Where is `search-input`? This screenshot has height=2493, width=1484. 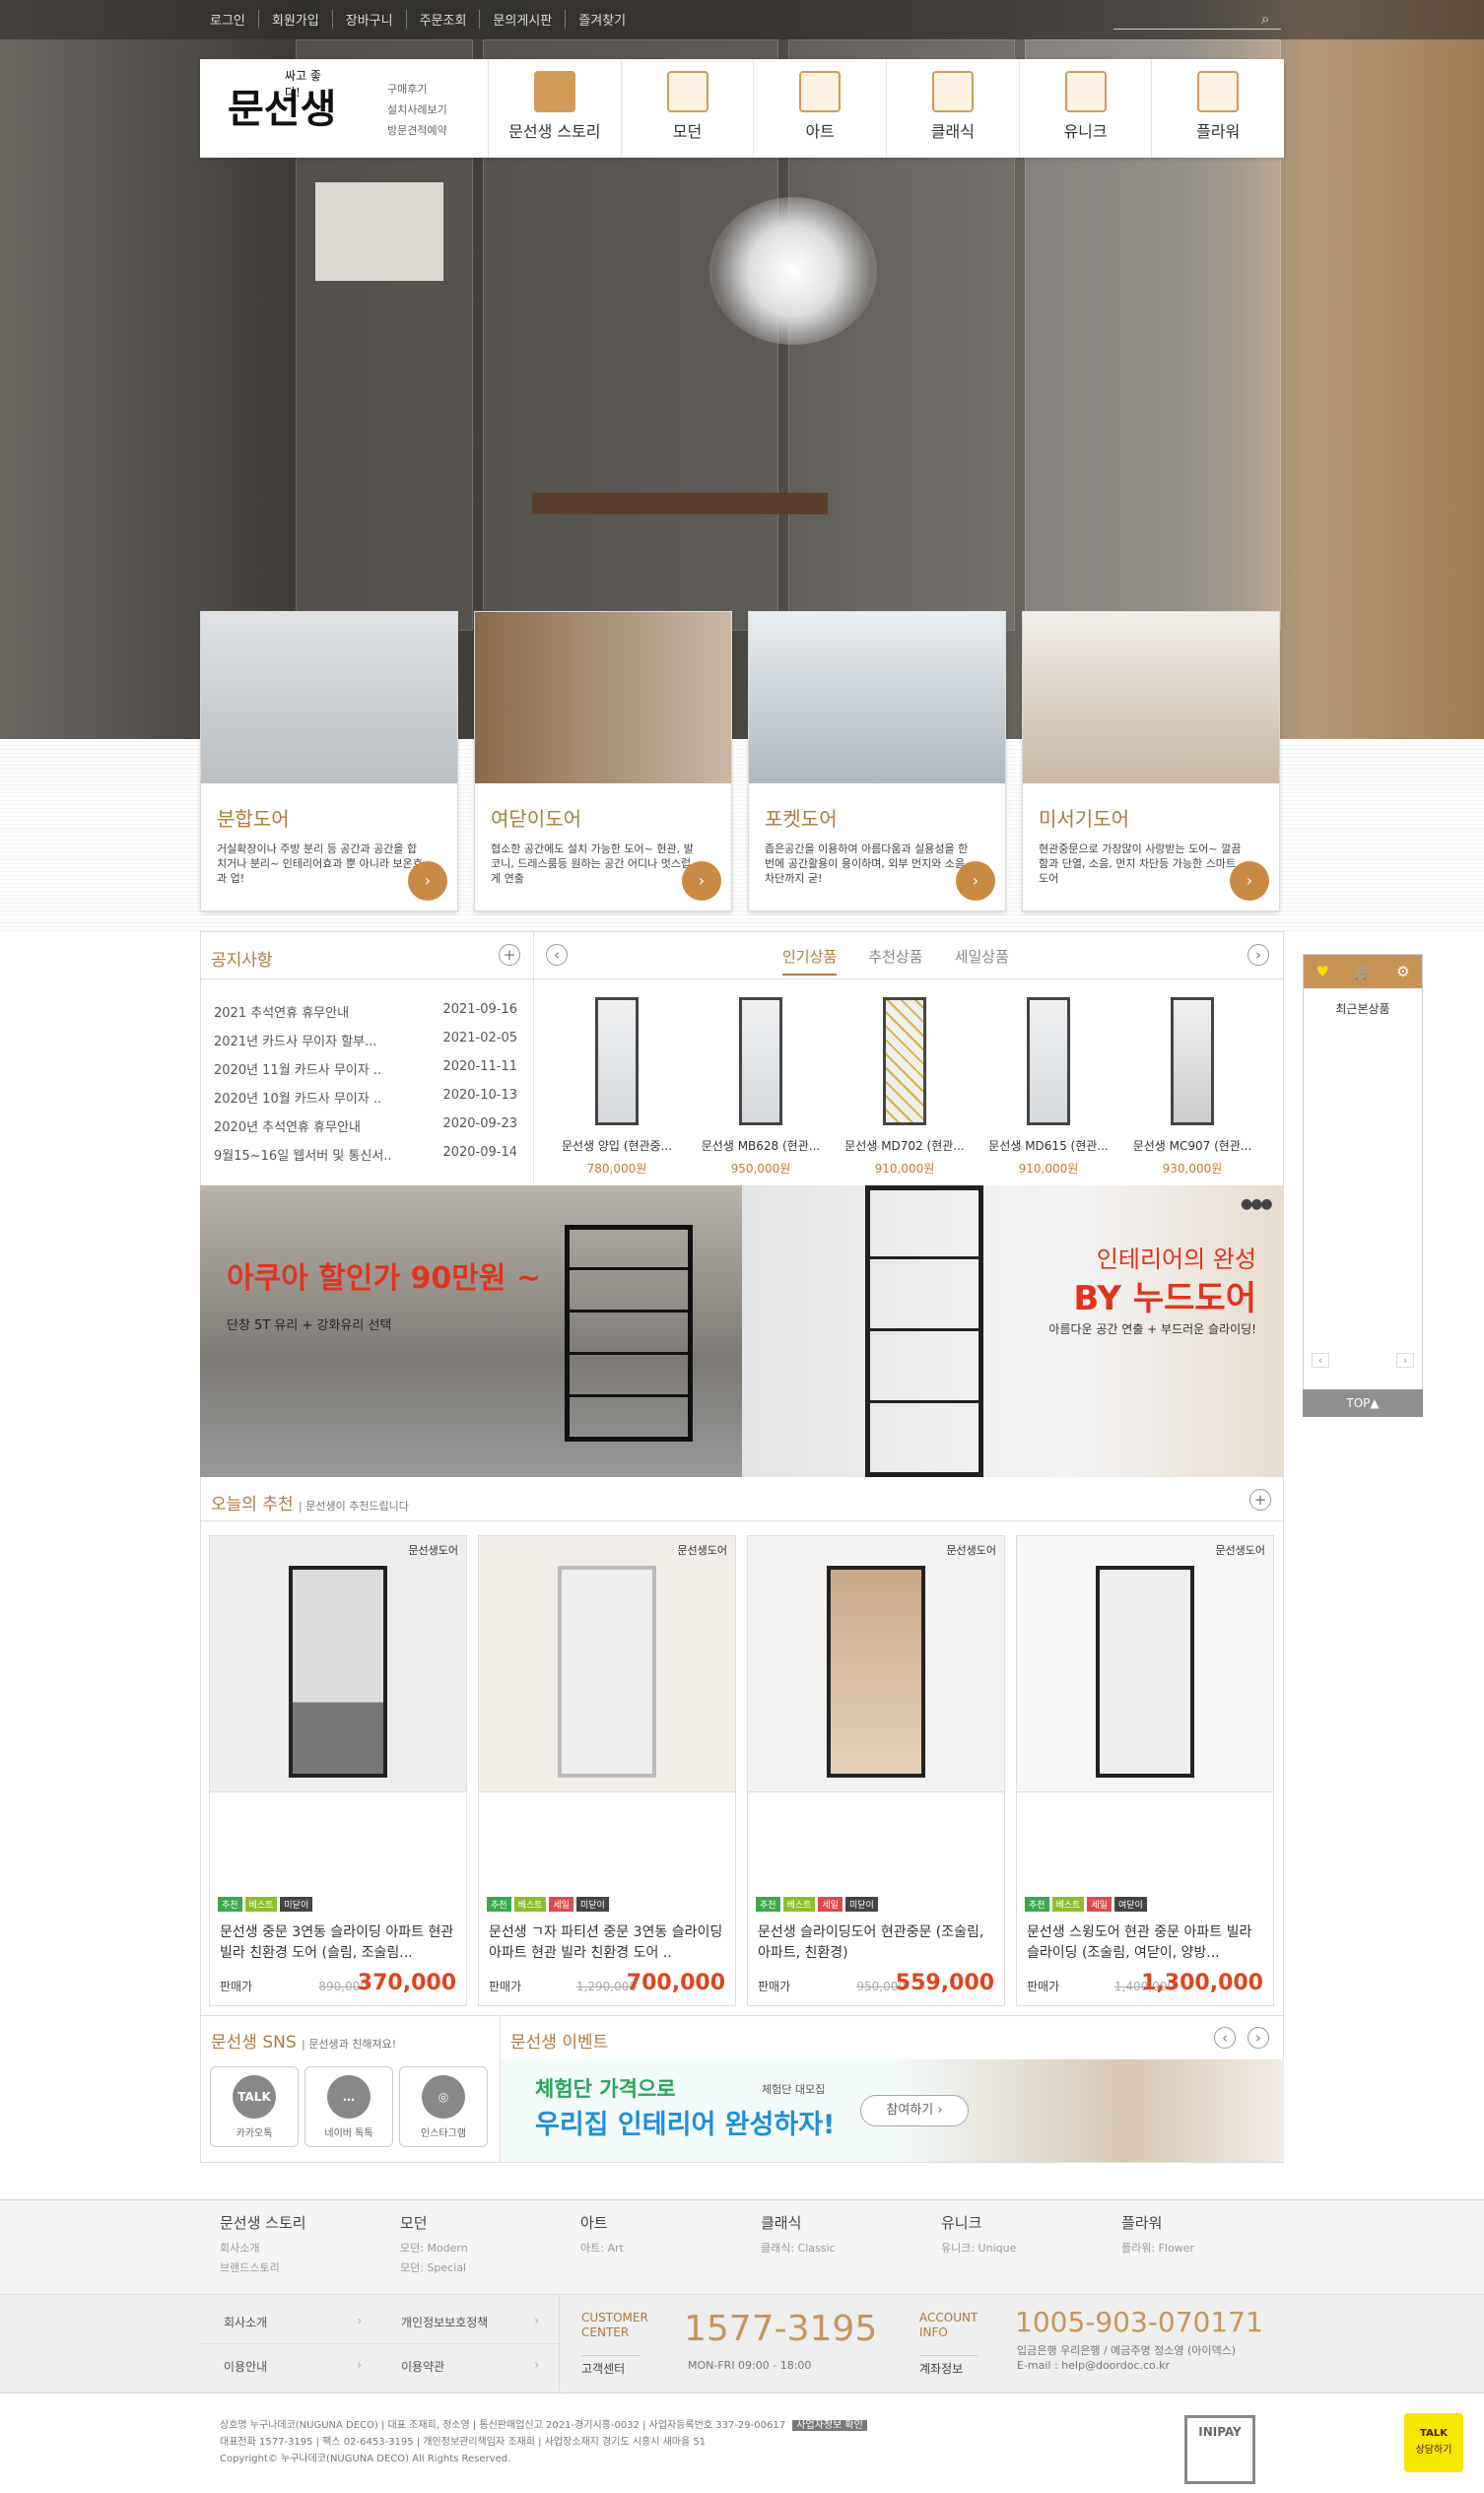 search-input is located at coordinates (1197, 19).